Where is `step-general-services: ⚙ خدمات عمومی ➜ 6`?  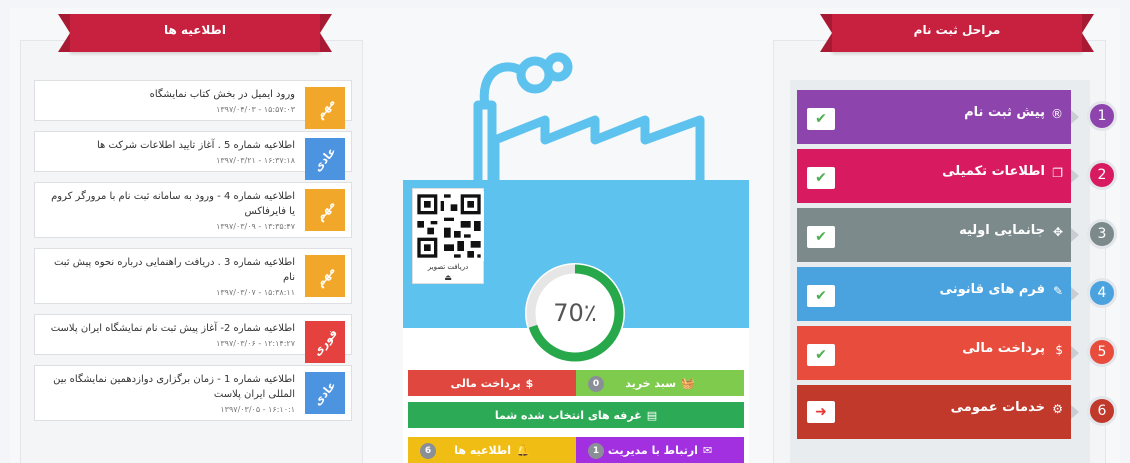 step-general-services: ⚙ خدمات عمومی ➜ 6 is located at coordinates (957, 412).